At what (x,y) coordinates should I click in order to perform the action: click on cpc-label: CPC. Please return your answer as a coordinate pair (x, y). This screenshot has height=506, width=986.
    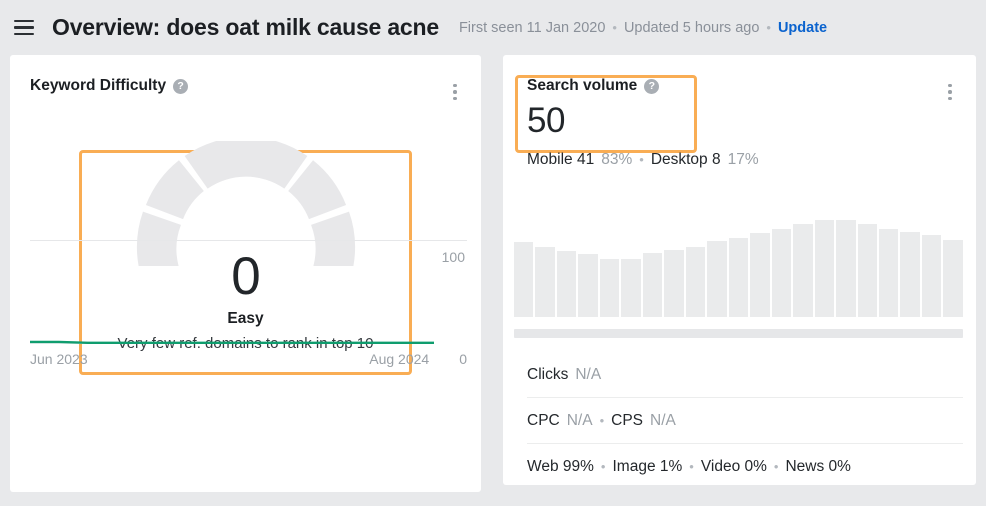
    Looking at the image, I should click on (543, 420).